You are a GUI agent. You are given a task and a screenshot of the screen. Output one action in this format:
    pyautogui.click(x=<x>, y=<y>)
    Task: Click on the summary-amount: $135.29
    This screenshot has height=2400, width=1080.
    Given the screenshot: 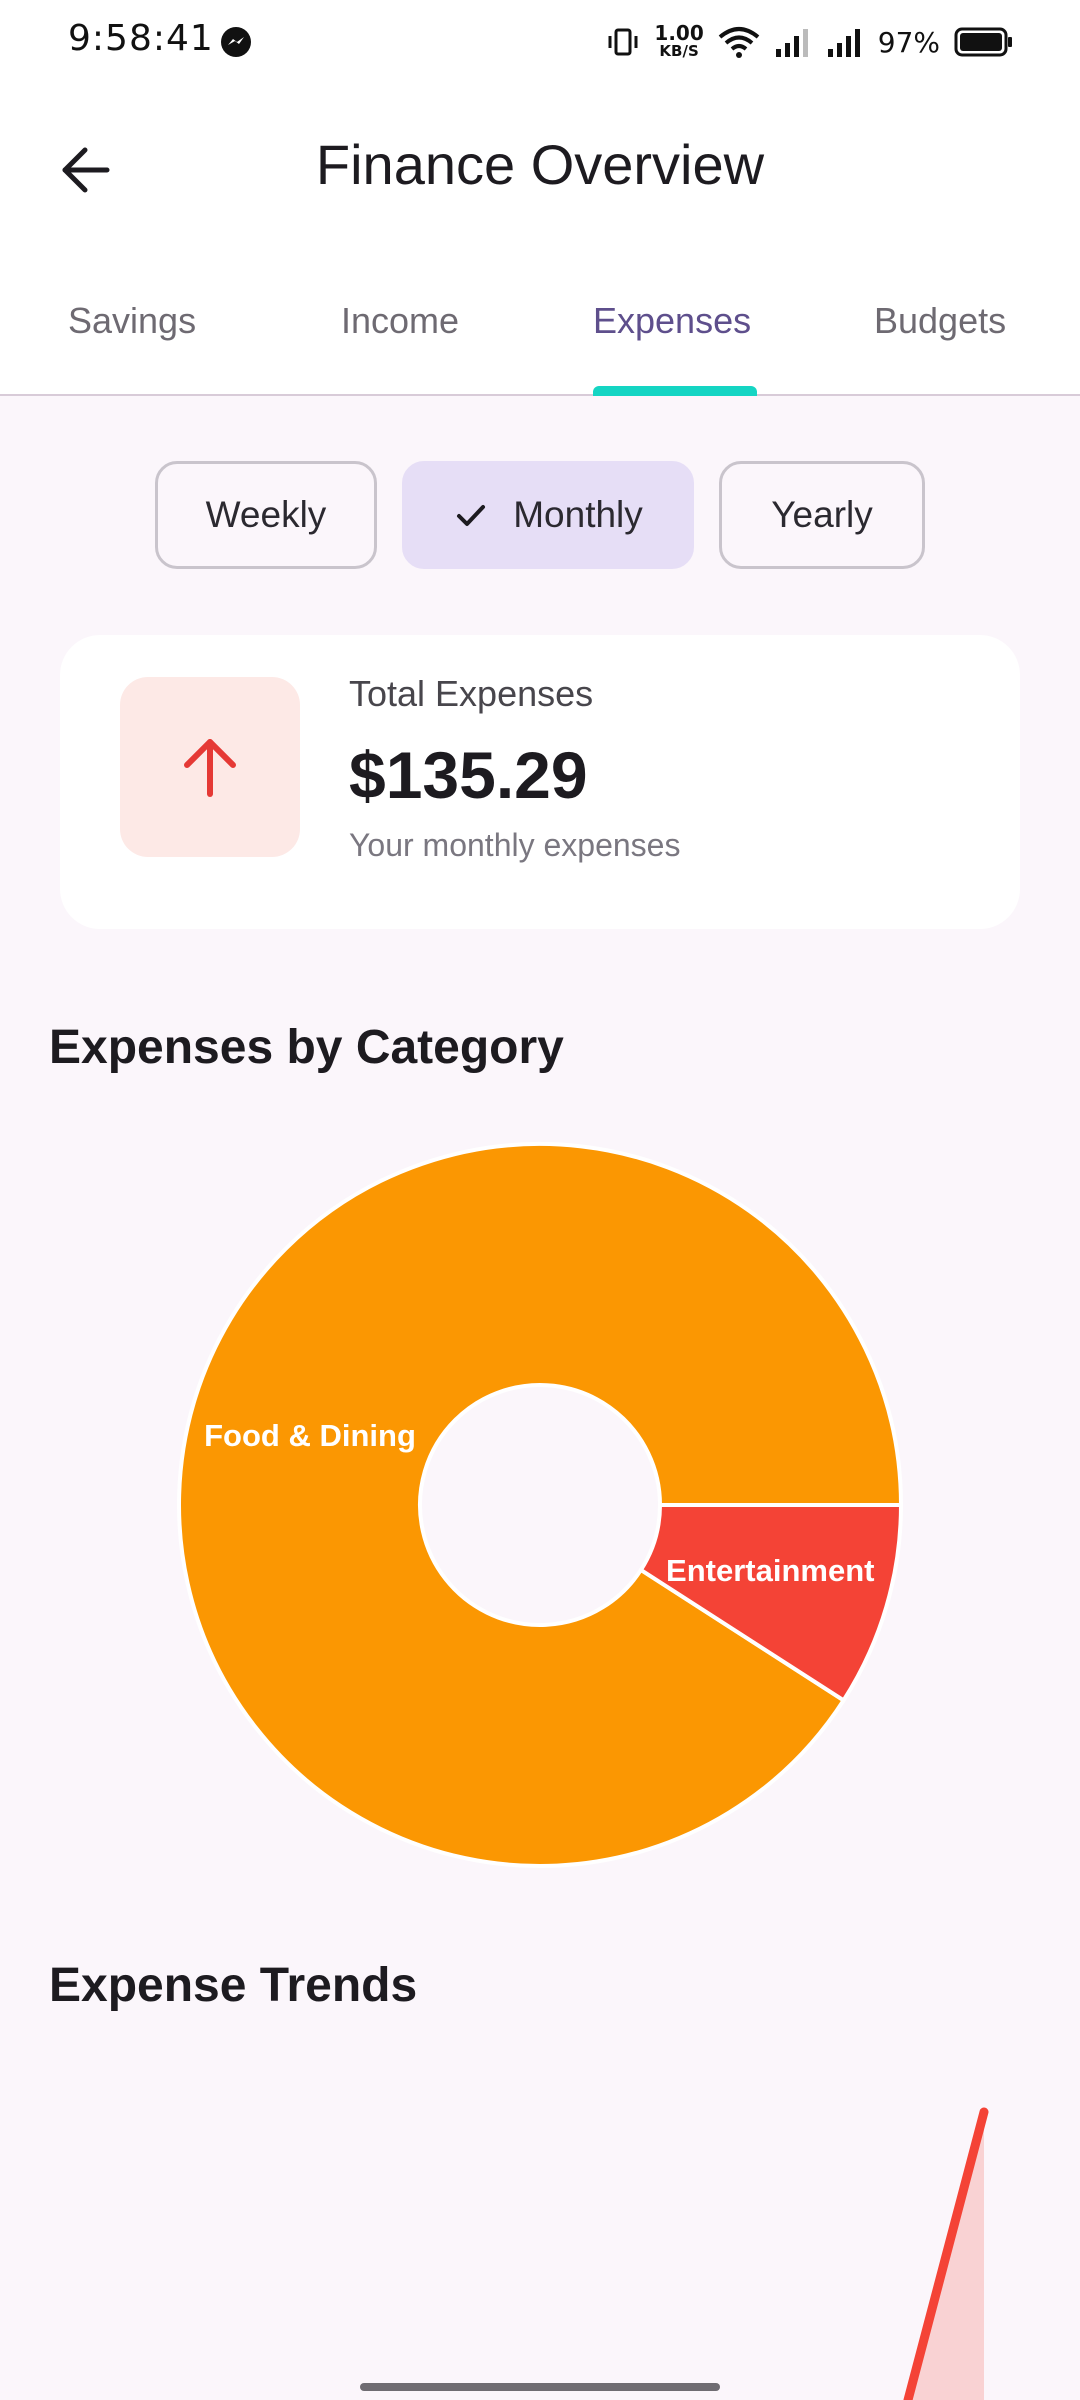 What is the action you would take?
    pyautogui.click(x=468, y=775)
    